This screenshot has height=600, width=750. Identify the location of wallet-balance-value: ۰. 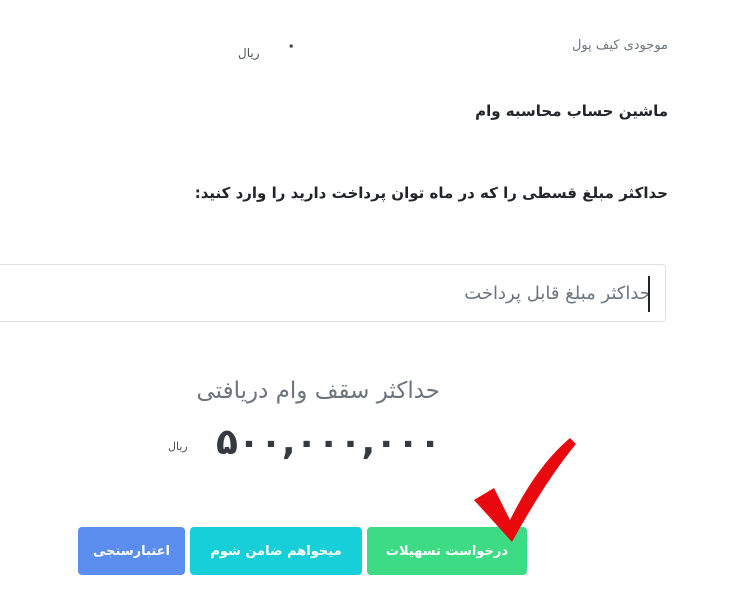
(291, 46).